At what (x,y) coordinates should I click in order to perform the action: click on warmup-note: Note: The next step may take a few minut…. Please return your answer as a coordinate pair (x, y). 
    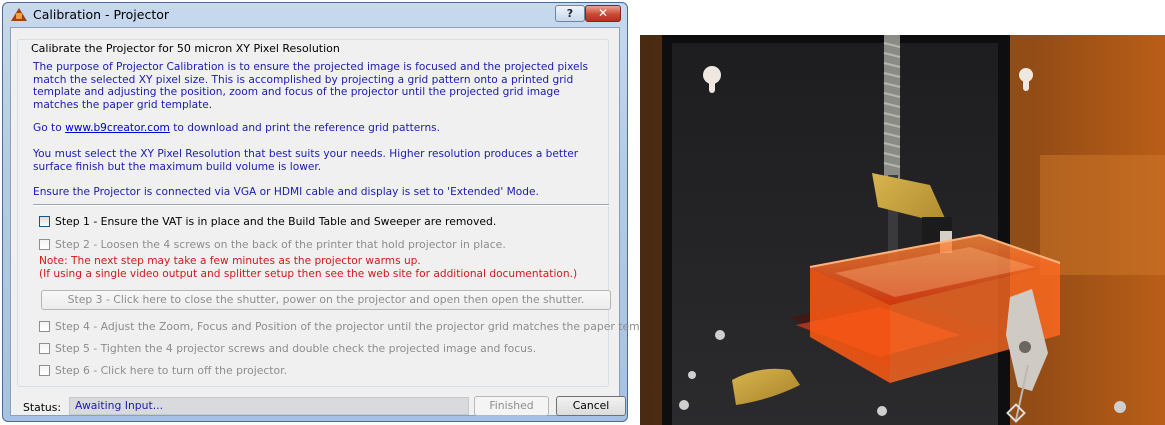
    Looking at the image, I should click on (308, 267).